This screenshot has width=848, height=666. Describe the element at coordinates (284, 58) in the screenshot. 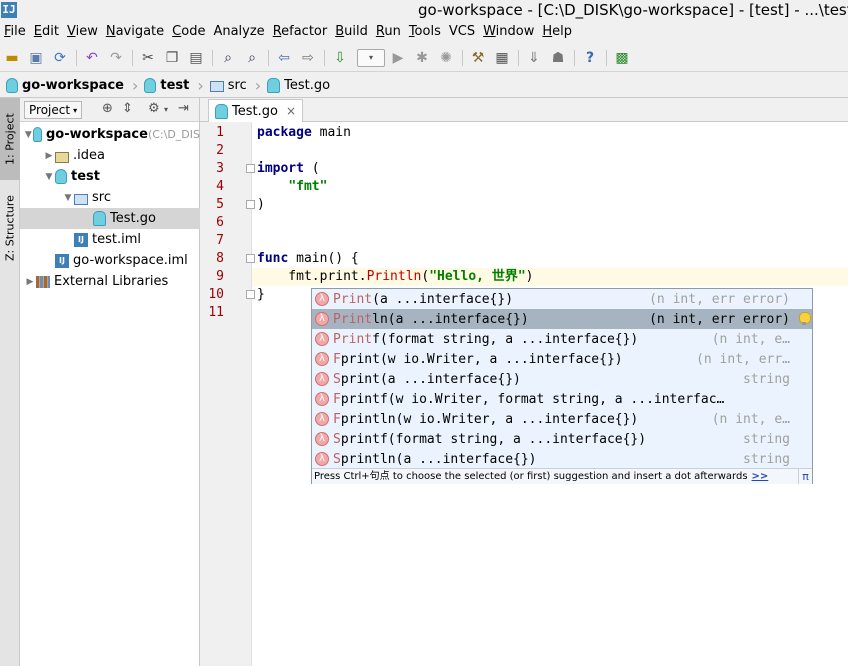

I see `back-icon: ⇦` at that location.